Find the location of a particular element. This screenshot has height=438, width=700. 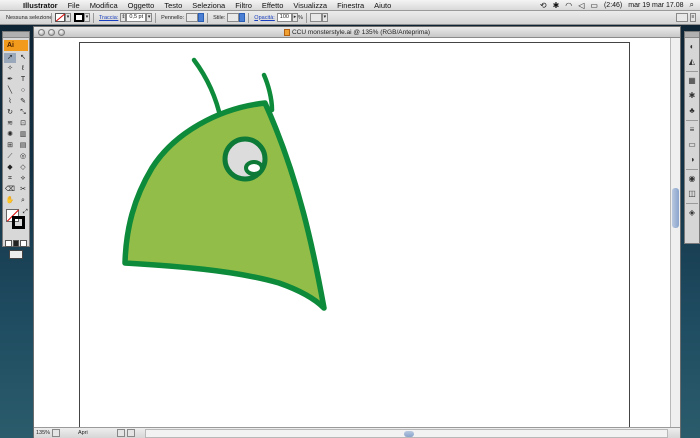

color-guide-icon: ◭ is located at coordinates (692, 62).